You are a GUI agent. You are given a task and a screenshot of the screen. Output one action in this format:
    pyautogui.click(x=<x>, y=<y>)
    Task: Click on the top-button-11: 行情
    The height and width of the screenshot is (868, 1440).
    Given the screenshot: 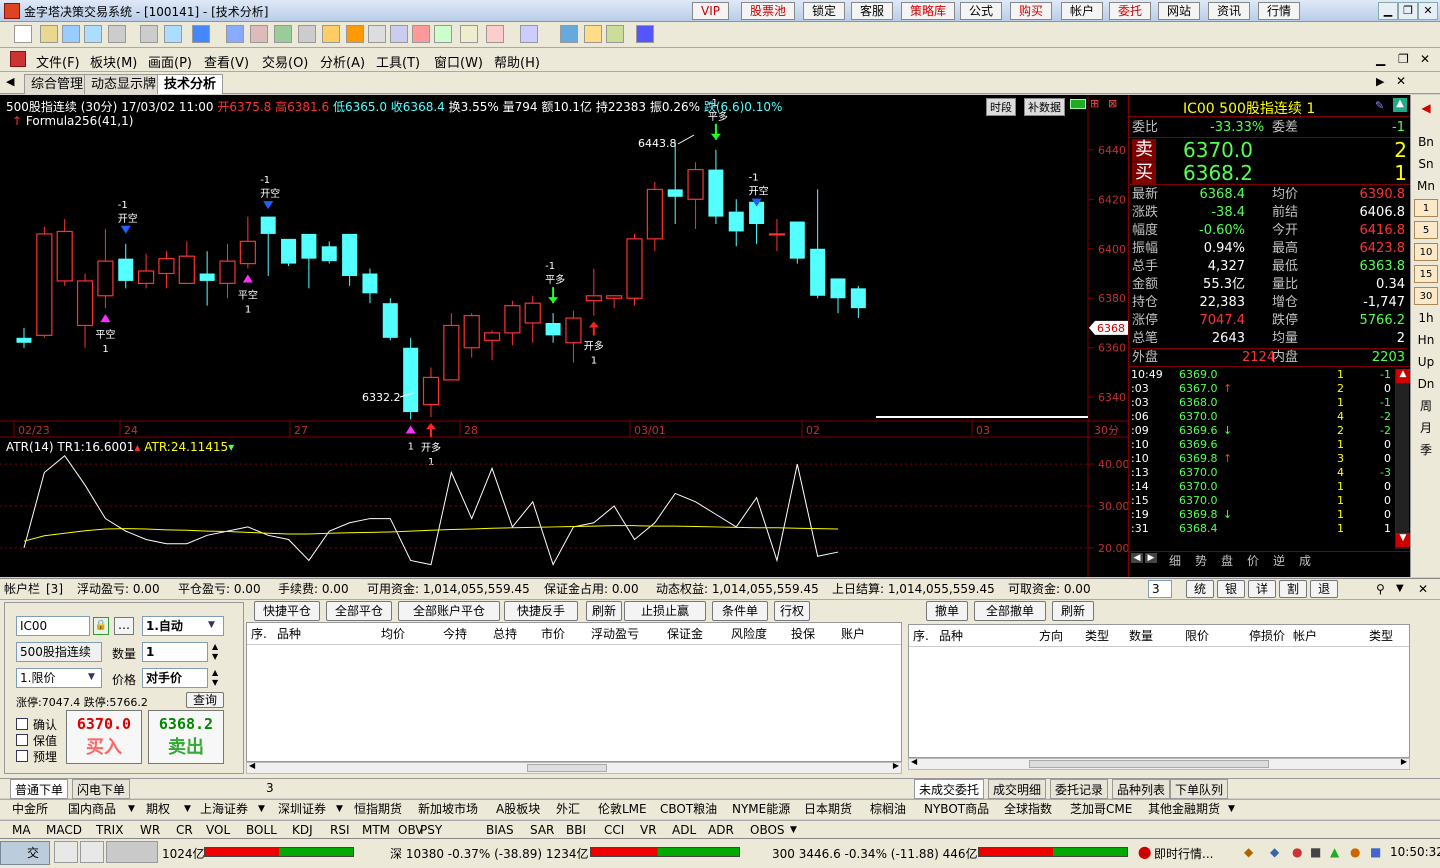 What is the action you would take?
    pyautogui.click(x=1279, y=11)
    